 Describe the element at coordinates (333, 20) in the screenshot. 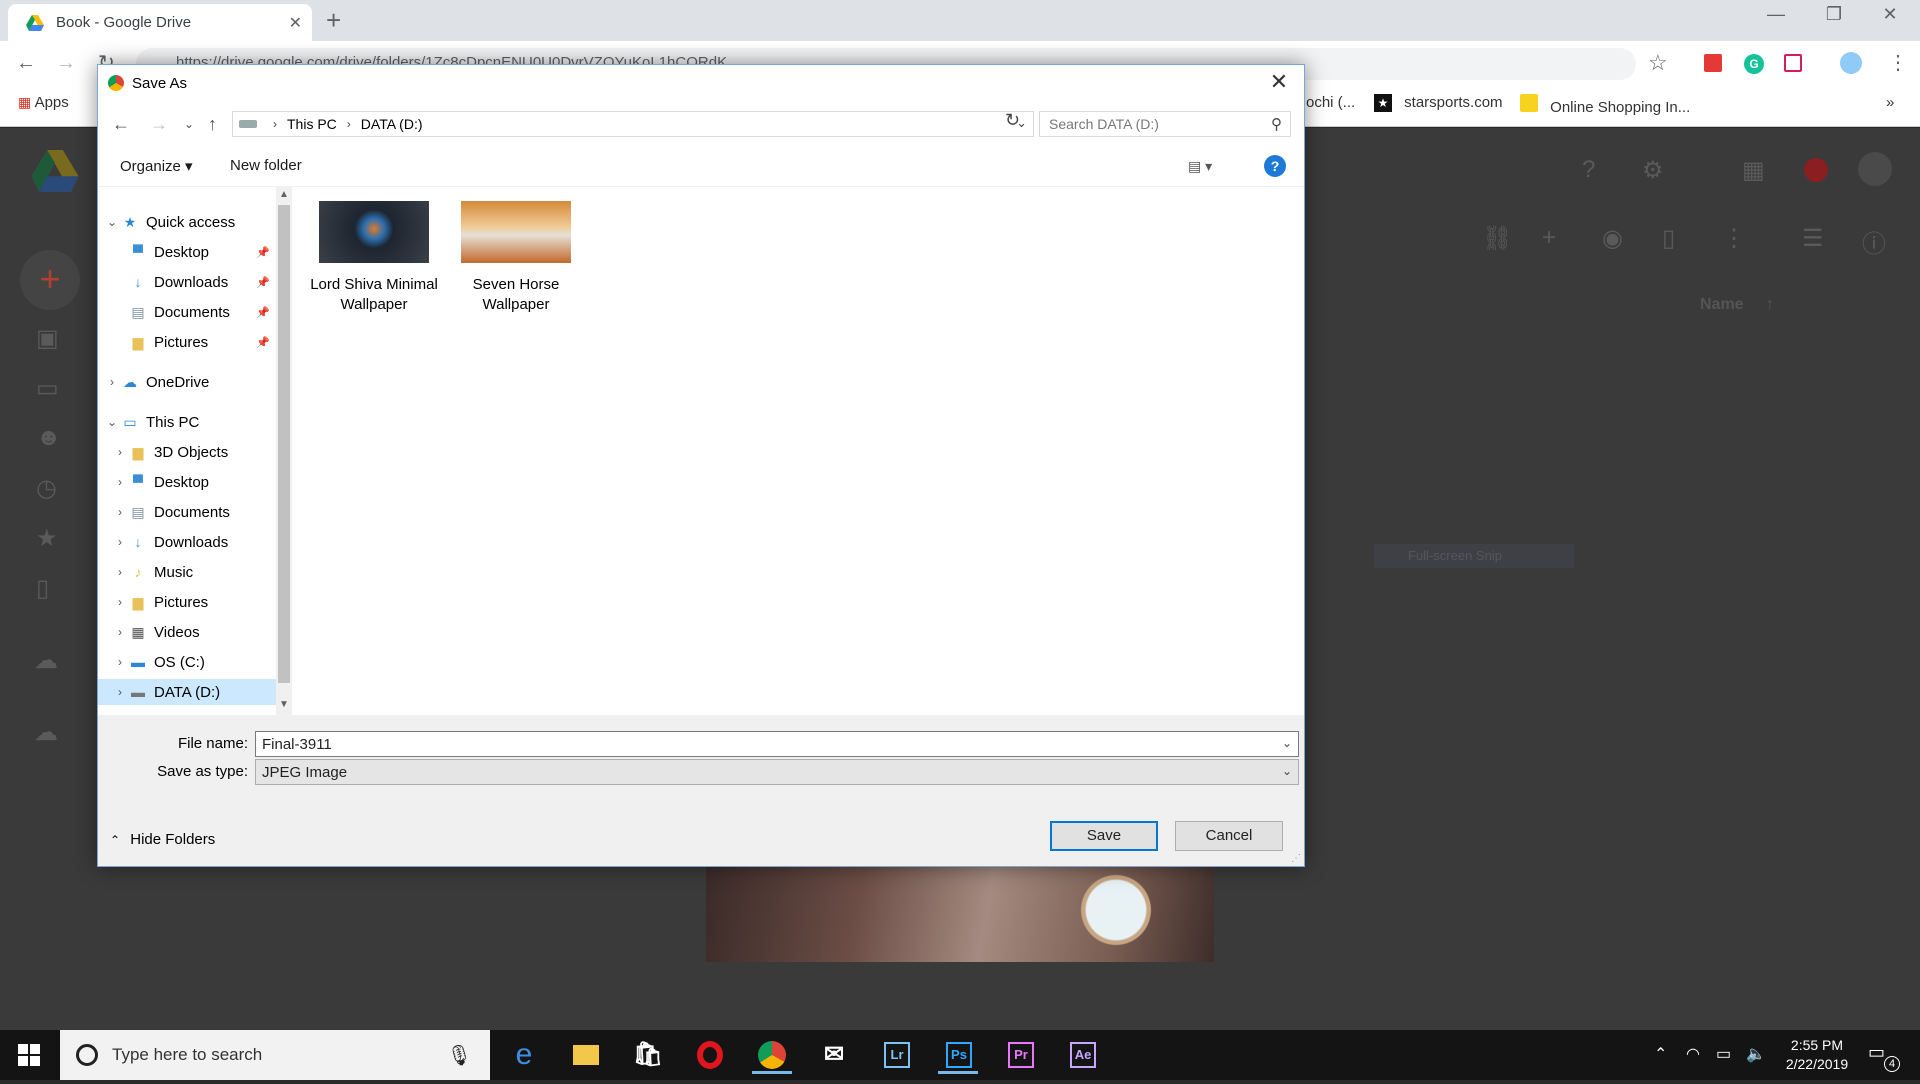

I see `new-tab-icon: +` at that location.